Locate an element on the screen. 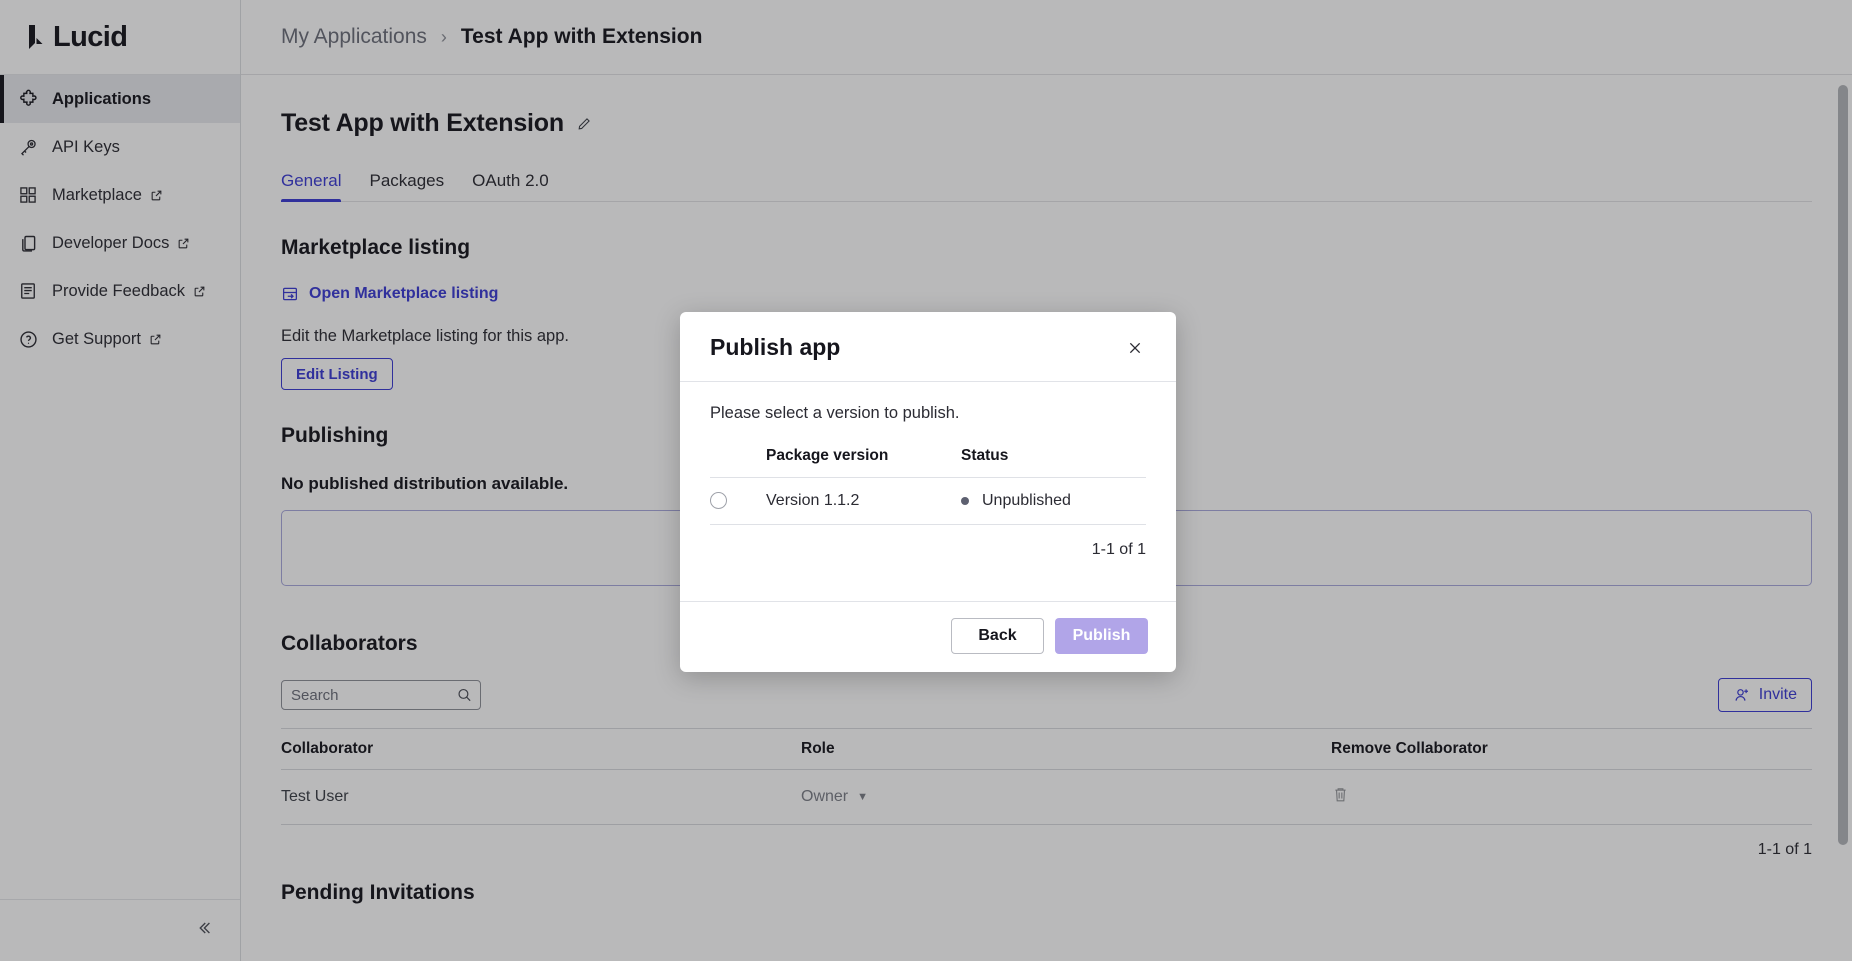  version-radio-button is located at coordinates (718, 501).